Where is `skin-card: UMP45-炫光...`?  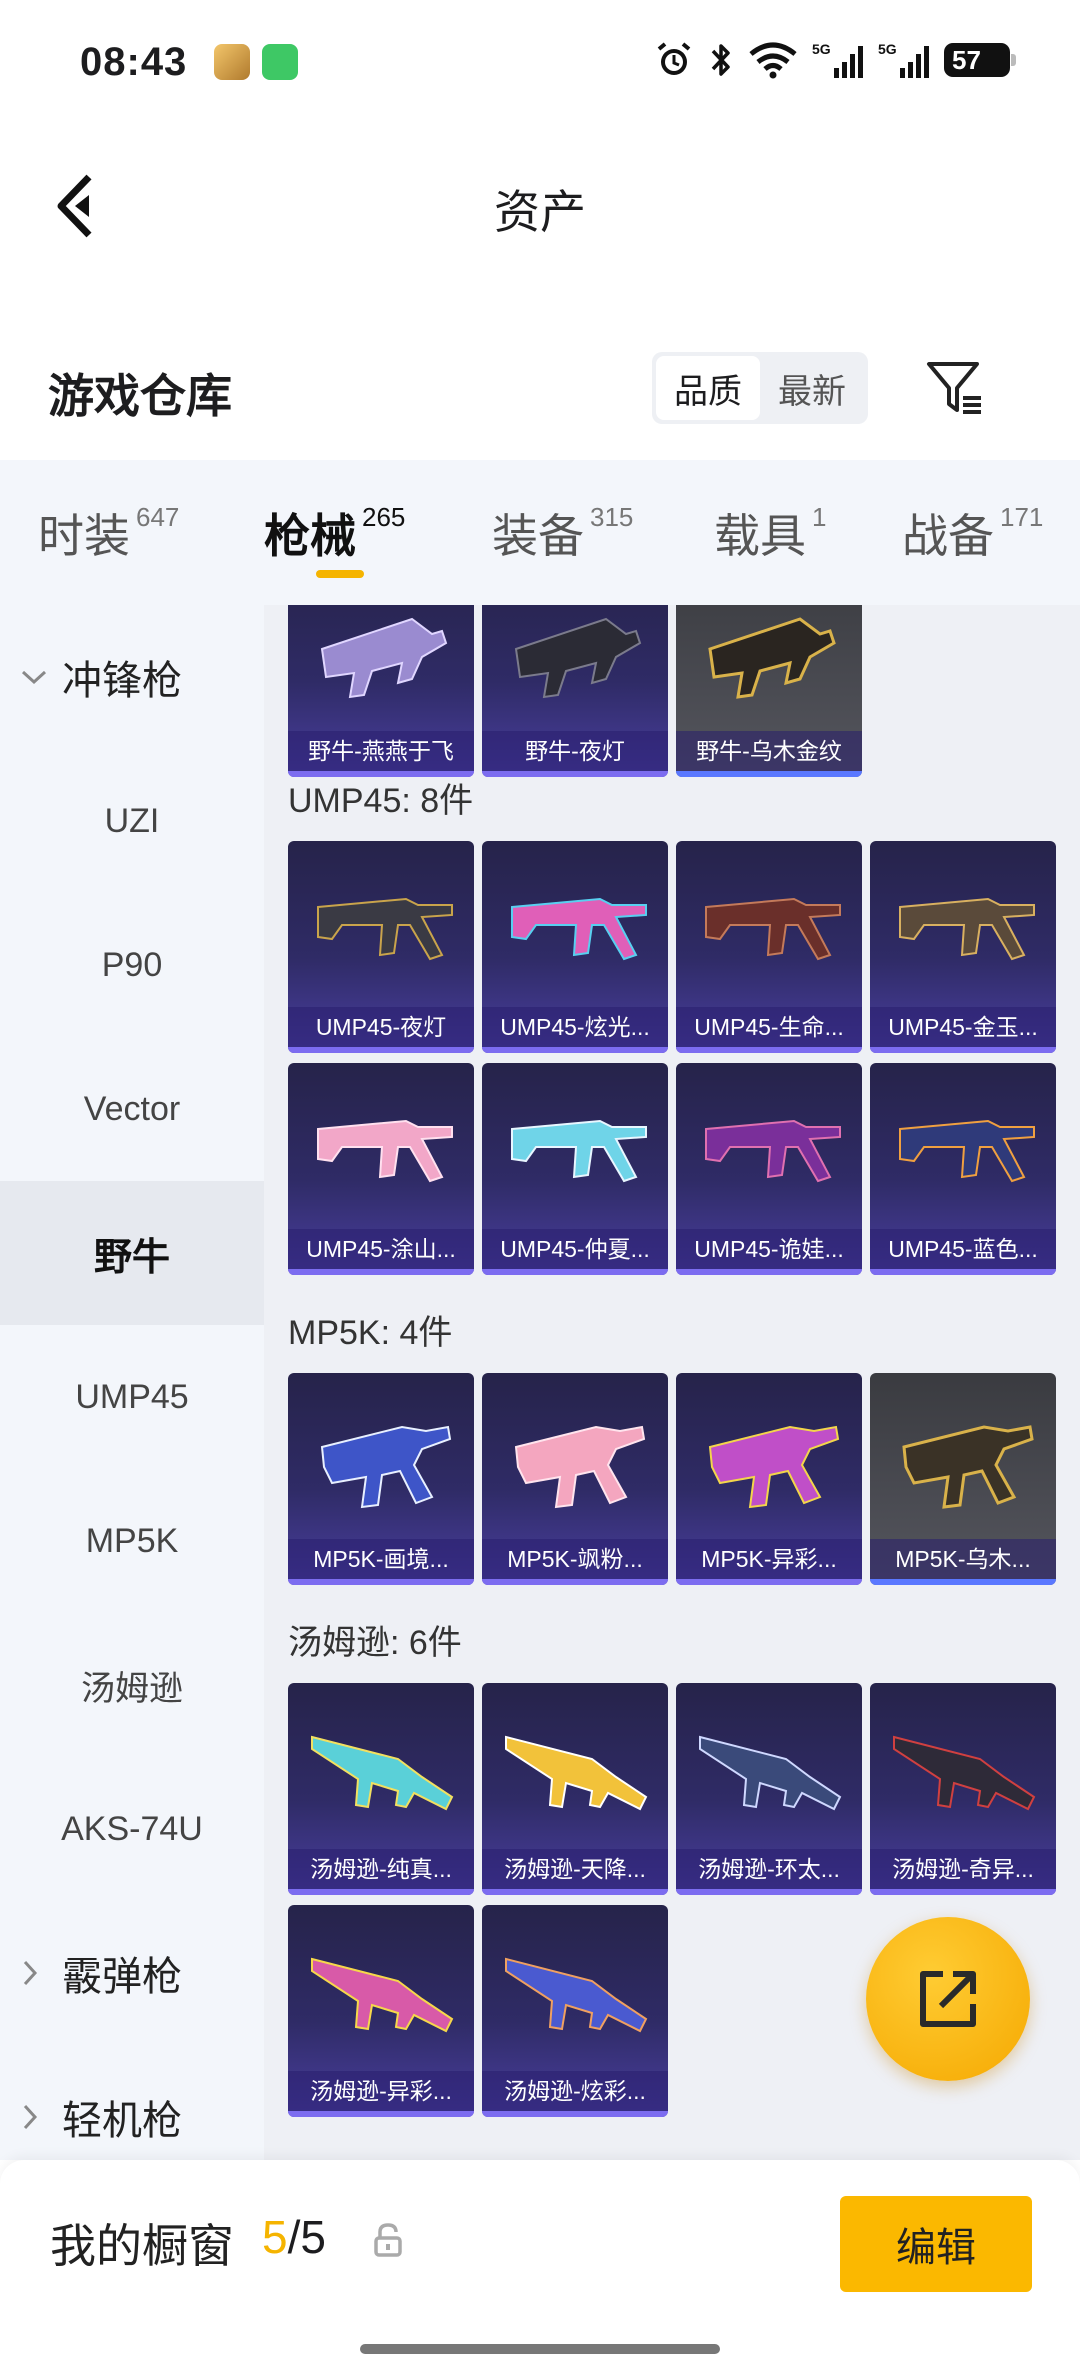 skin-card: UMP45-炫光... is located at coordinates (575, 947).